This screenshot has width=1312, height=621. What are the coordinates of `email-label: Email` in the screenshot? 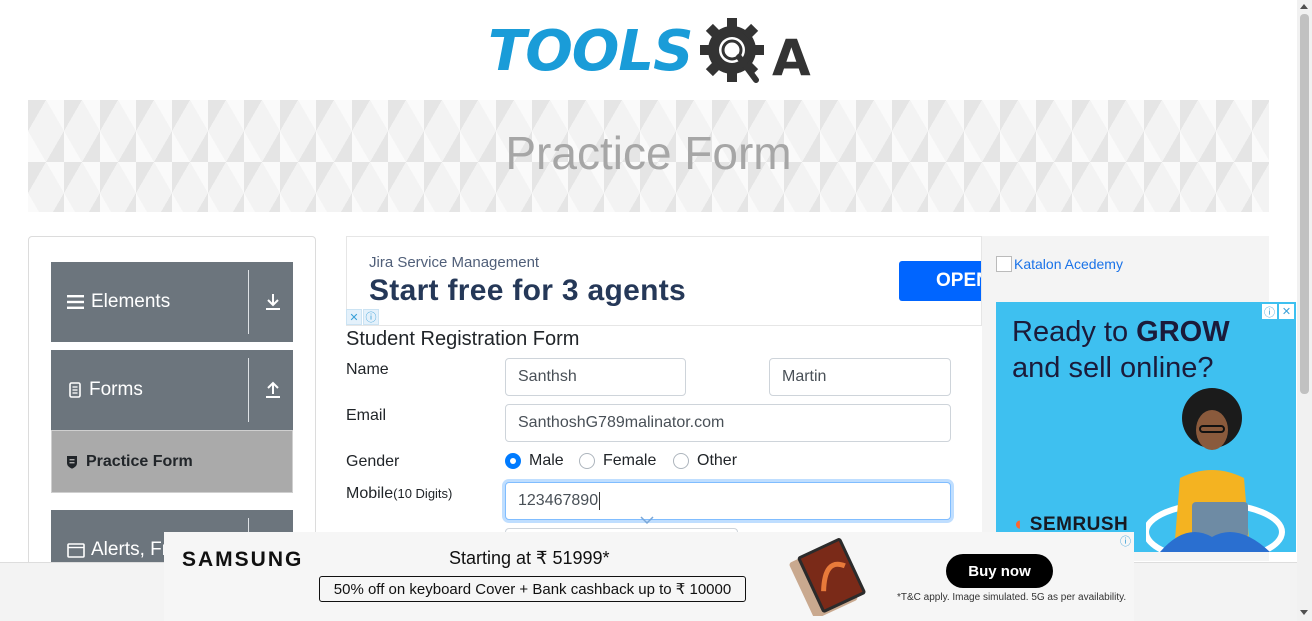 It's located at (366, 415).